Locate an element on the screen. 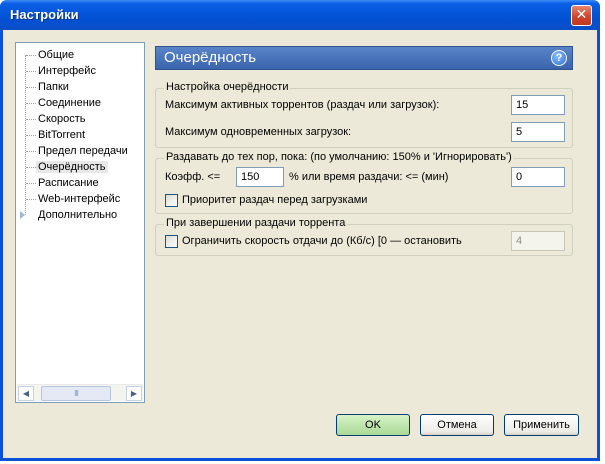 The width and height of the screenshot is (605, 464). tree-item-folders: Папки is located at coordinates (80, 87).